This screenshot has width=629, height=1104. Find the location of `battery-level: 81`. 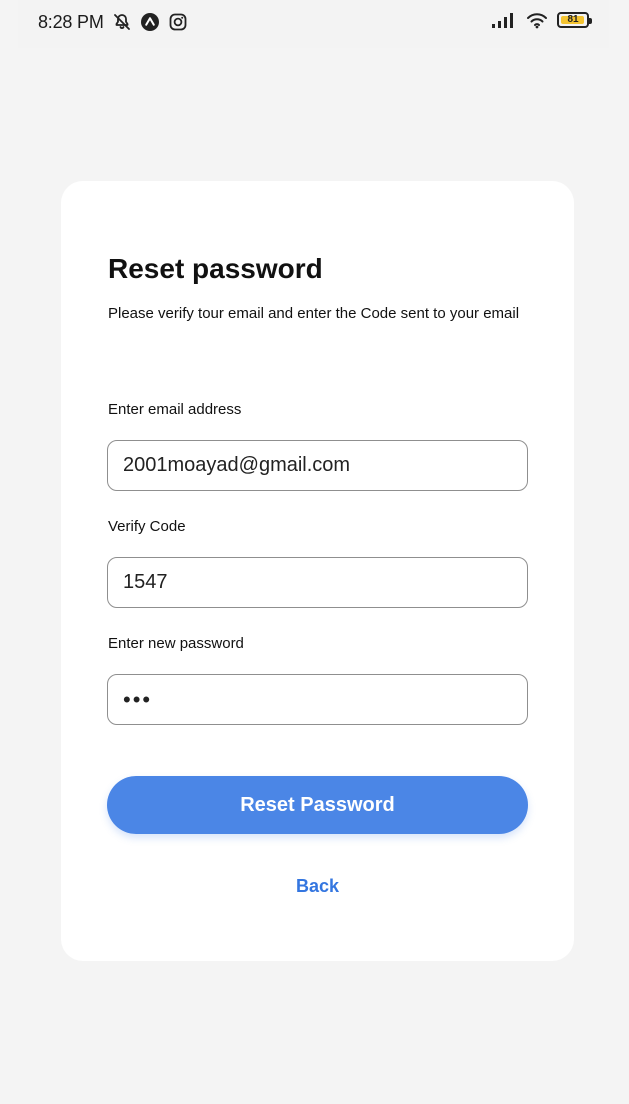

battery-level: 81 is located at coordinates (573, 19).